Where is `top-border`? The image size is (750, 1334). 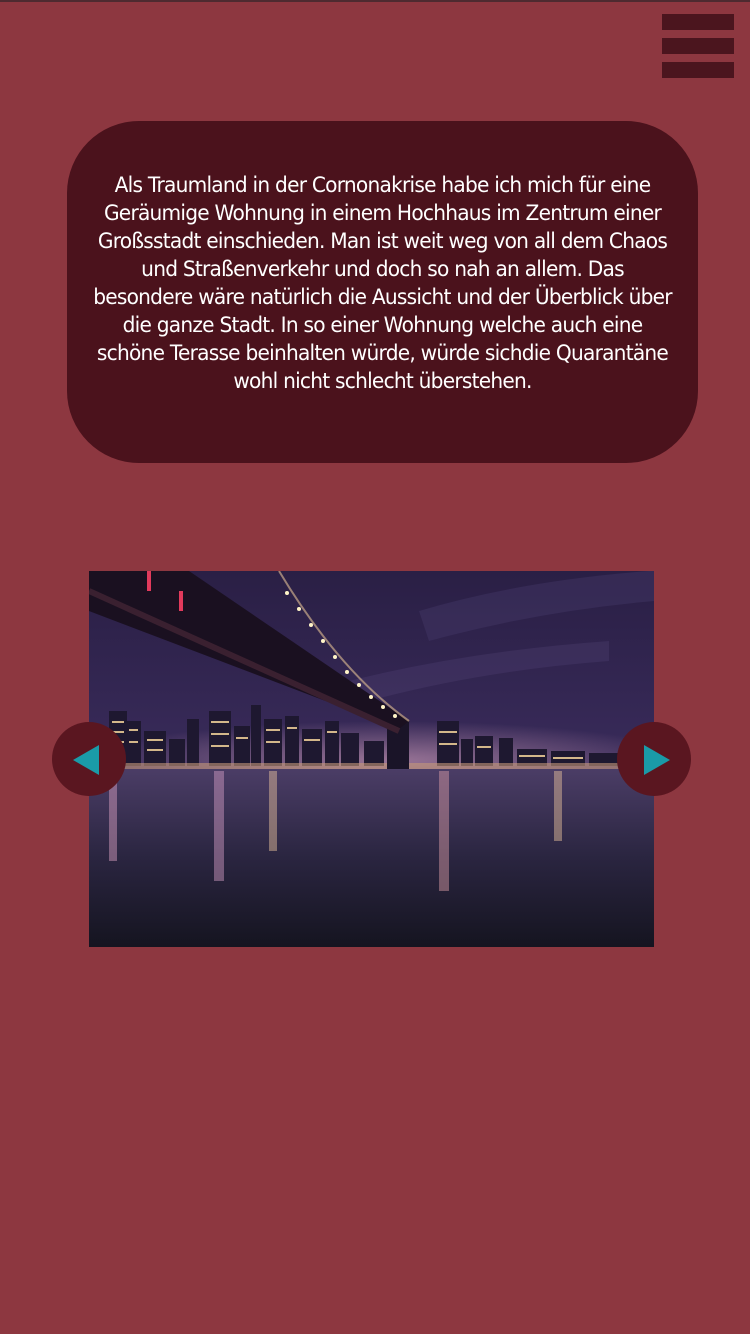 top-border is located at coordinates (375, 1).